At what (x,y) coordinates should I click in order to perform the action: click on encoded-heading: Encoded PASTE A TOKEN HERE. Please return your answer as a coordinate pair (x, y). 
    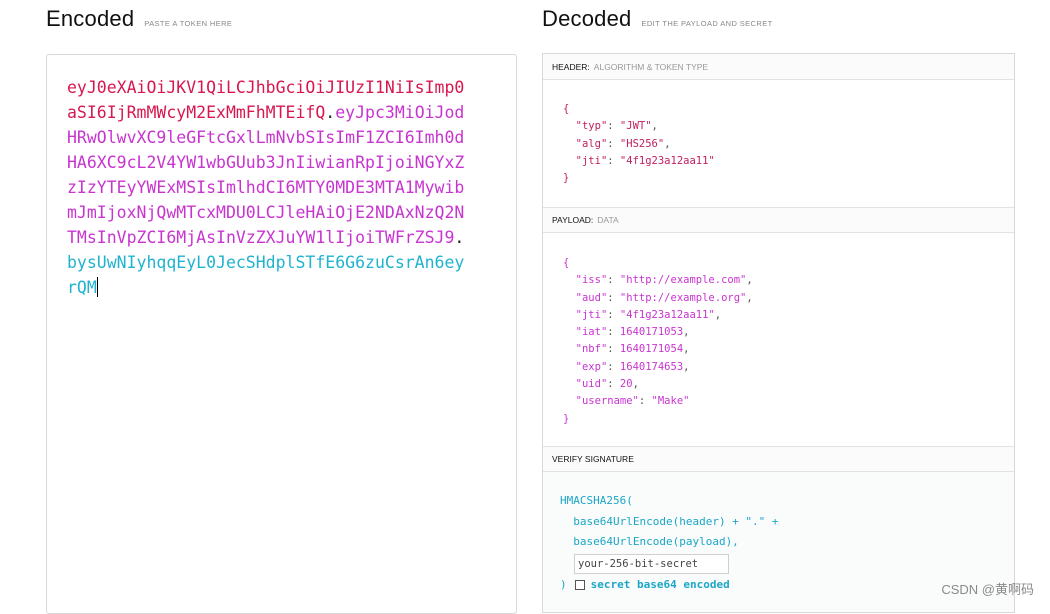
    Looking at the image, I should click on (139, 19).